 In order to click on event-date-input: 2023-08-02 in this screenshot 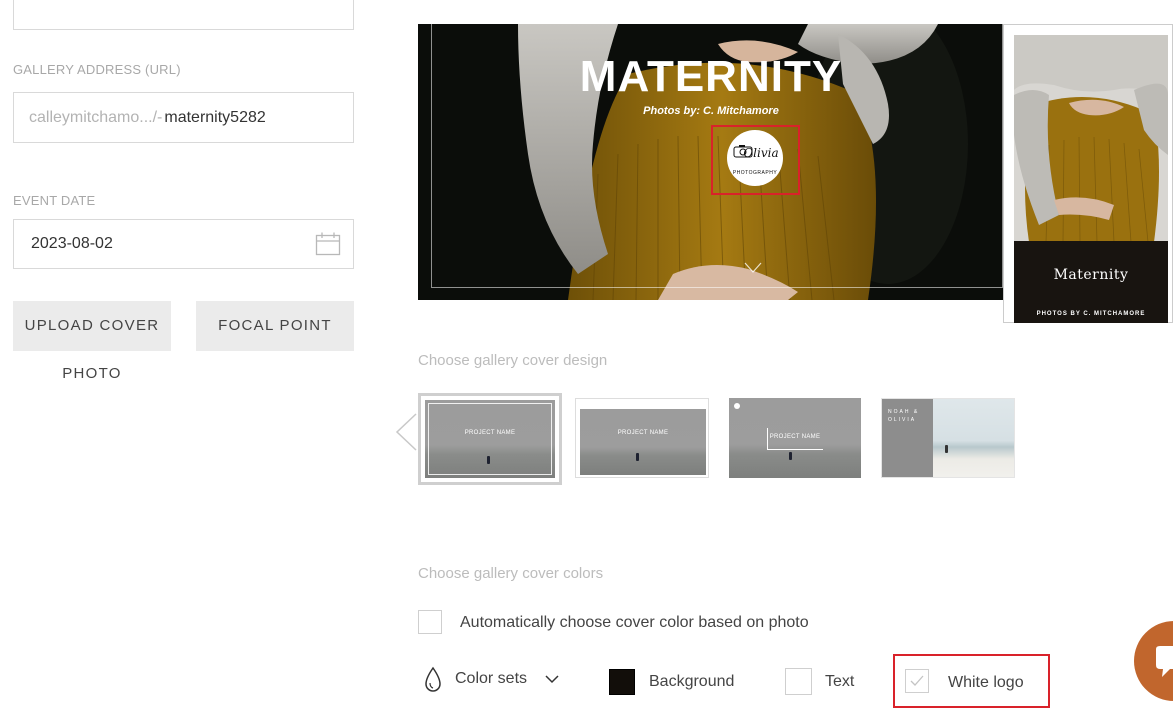, I will do `click(183, 244)`.